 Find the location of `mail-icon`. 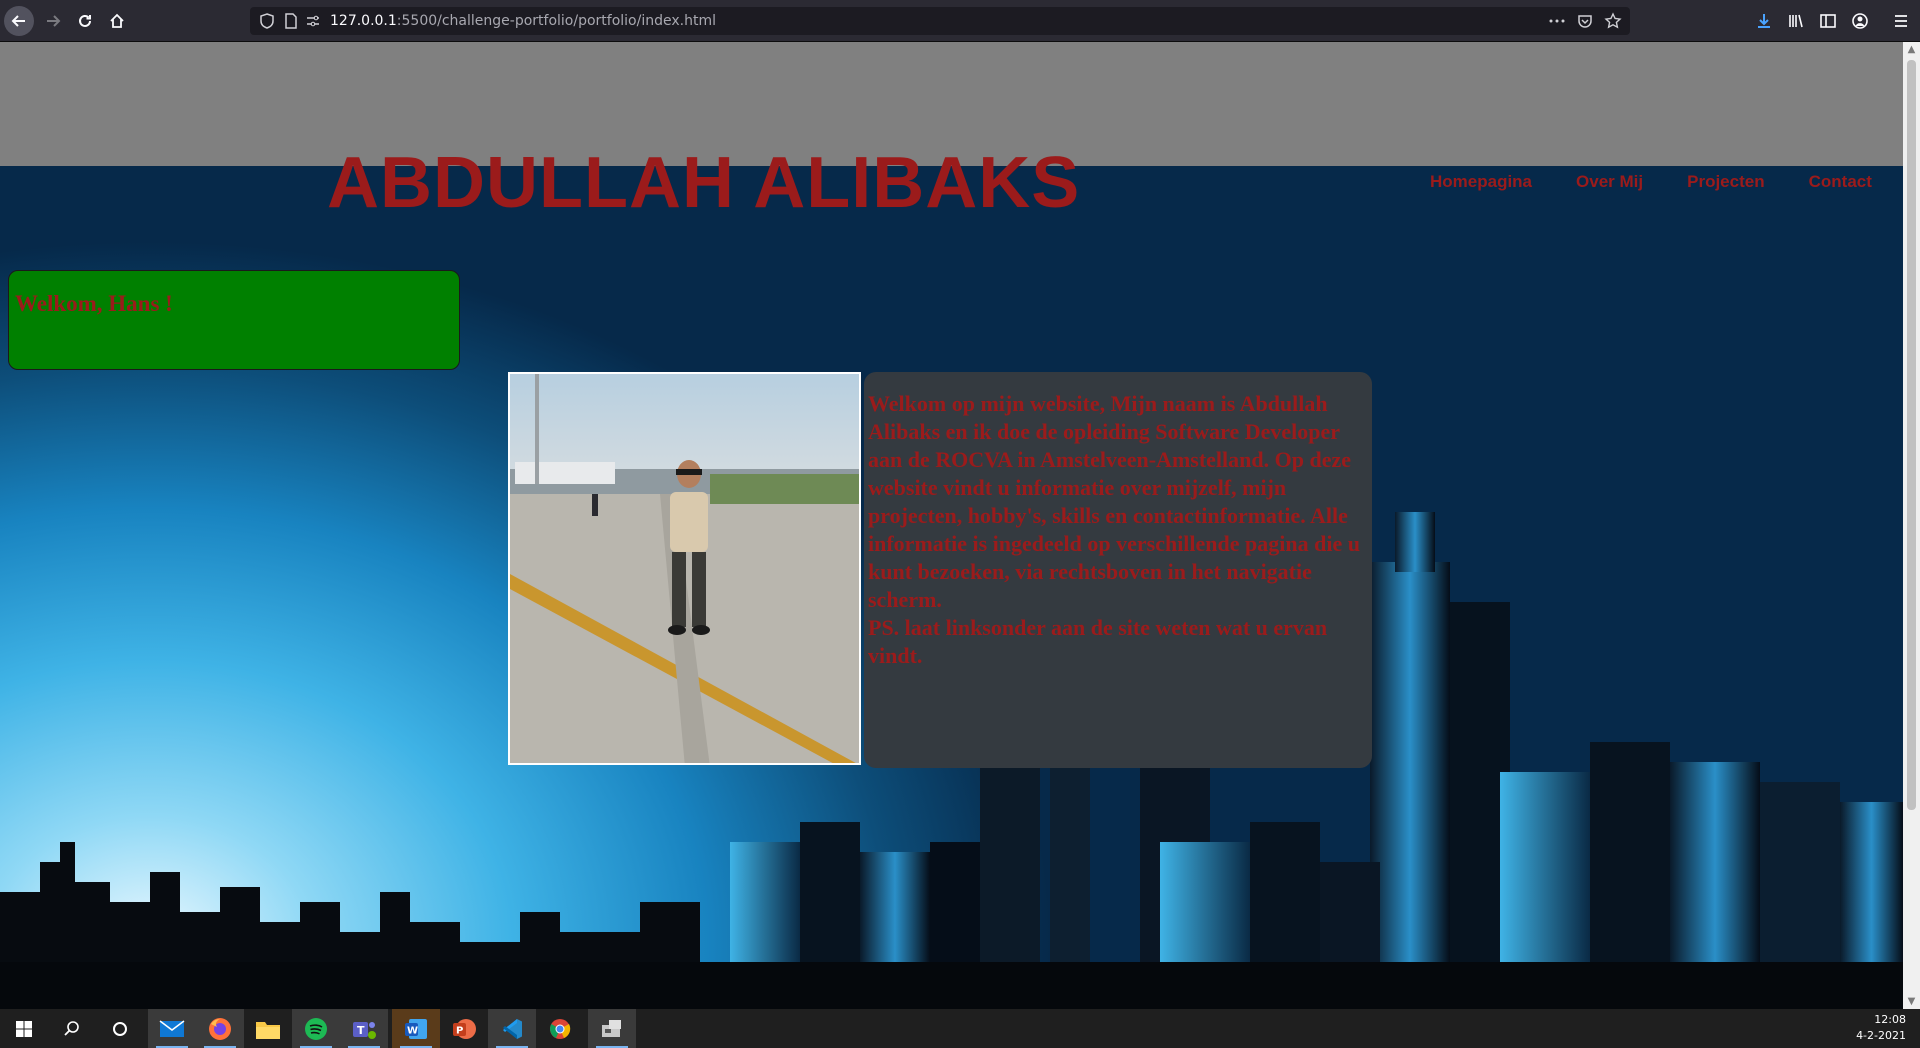

mail-icon is located at coordinates (172, 1028).